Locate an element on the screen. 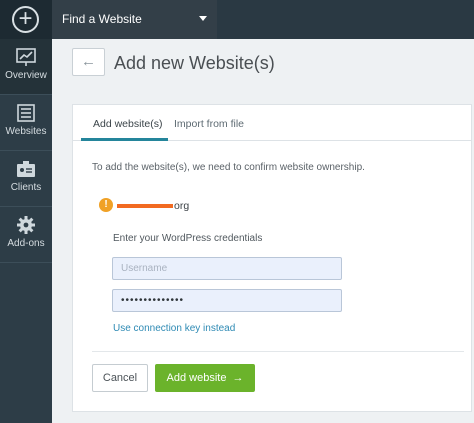 Image resolution: width=474 pixels, height=423 pixels. list-icon is located at coordinates (26, 113).